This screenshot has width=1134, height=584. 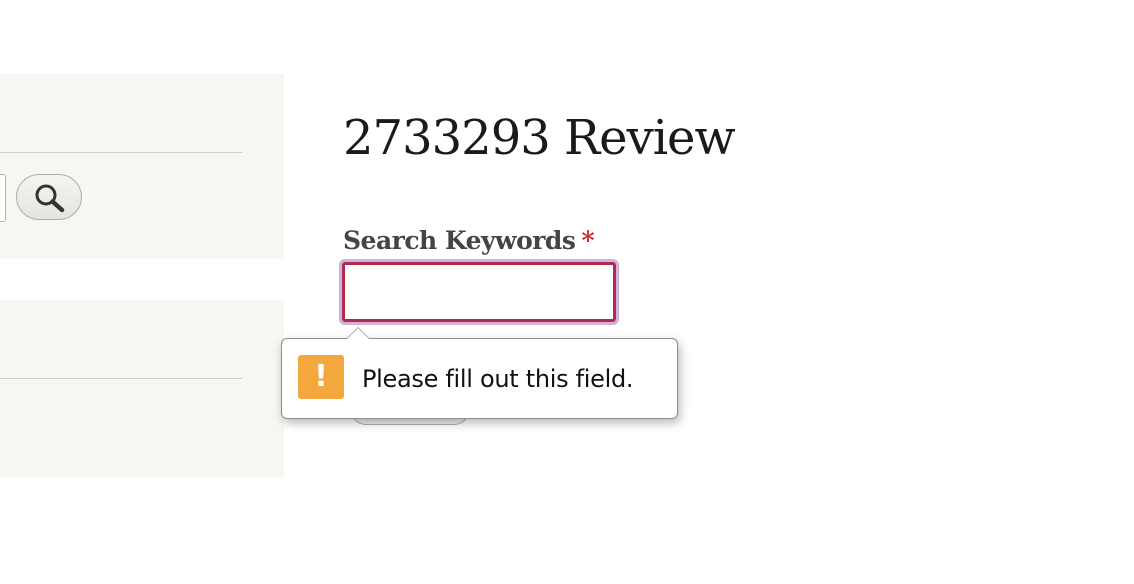 What do you see at coordinates (321, 377) in the screenshot?
I see `exclamation-warning-icon: !` at bounding box center [321, 377].